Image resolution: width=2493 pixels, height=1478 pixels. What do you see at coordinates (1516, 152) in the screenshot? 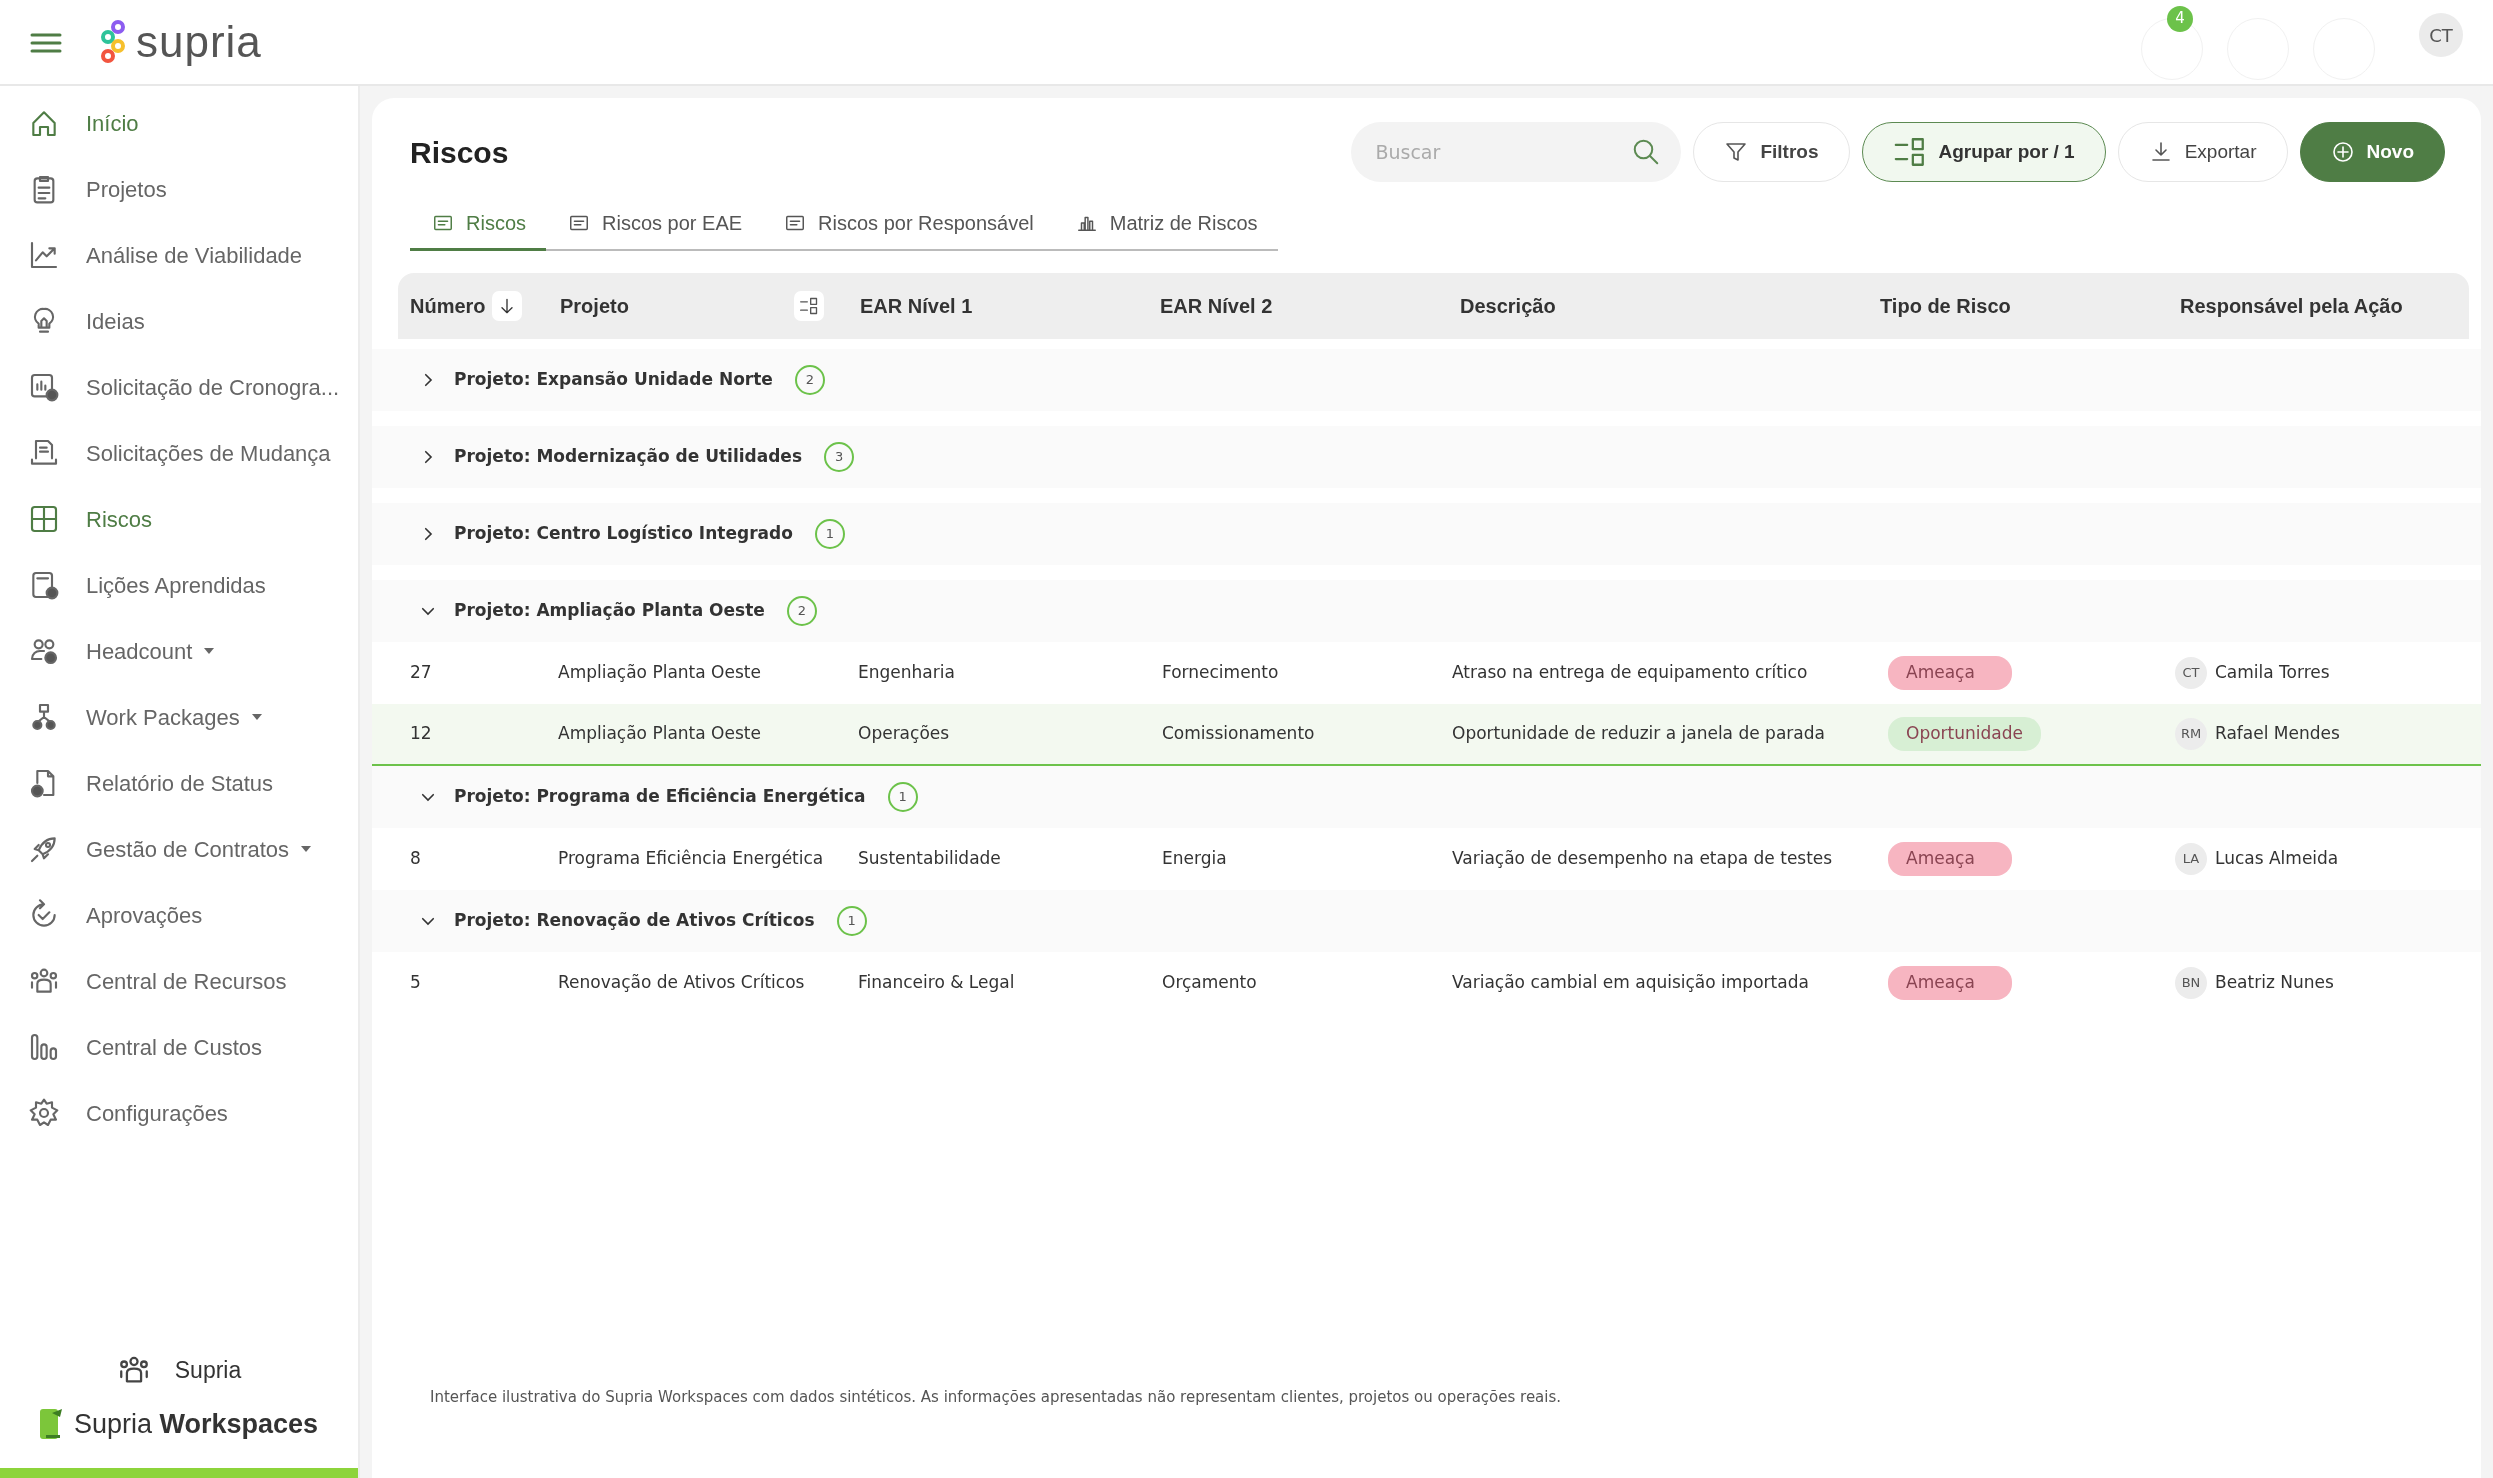
I see `search-field: Buscar` at bounding box center [1516, 152].